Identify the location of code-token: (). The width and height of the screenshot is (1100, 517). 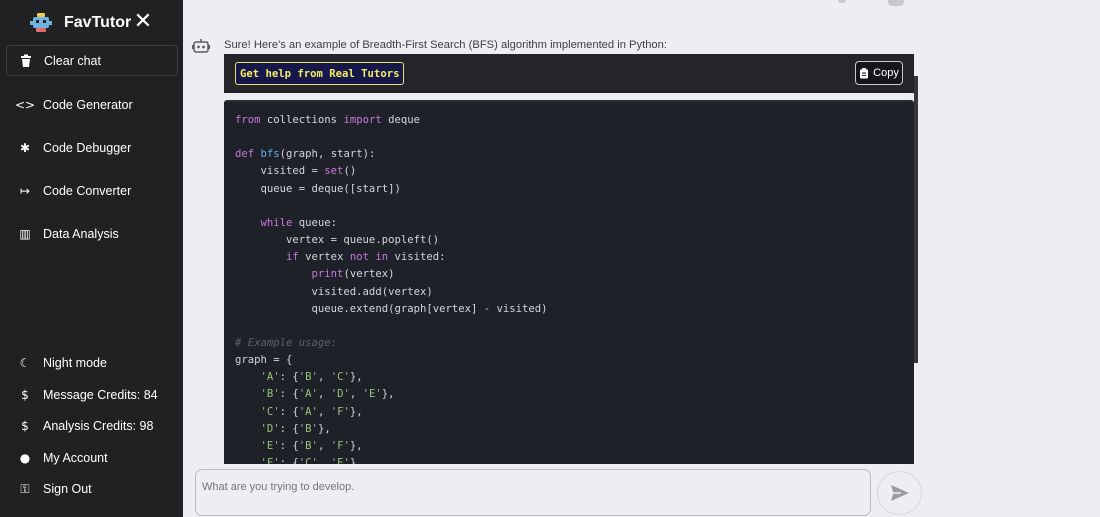
(350, 171).